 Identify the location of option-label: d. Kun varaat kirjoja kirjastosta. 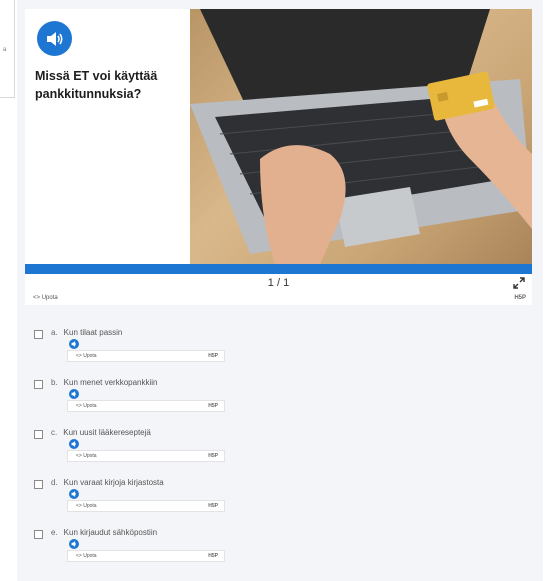
(107, 482).